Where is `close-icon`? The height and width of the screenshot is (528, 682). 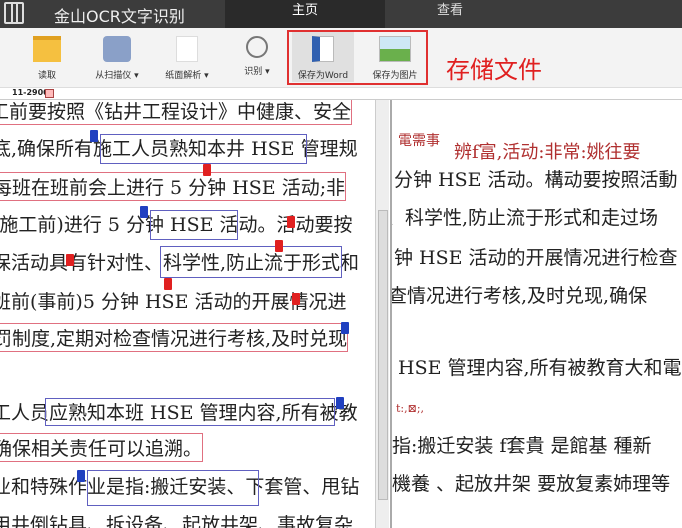
close-icon is located at coordinates (49, 93).